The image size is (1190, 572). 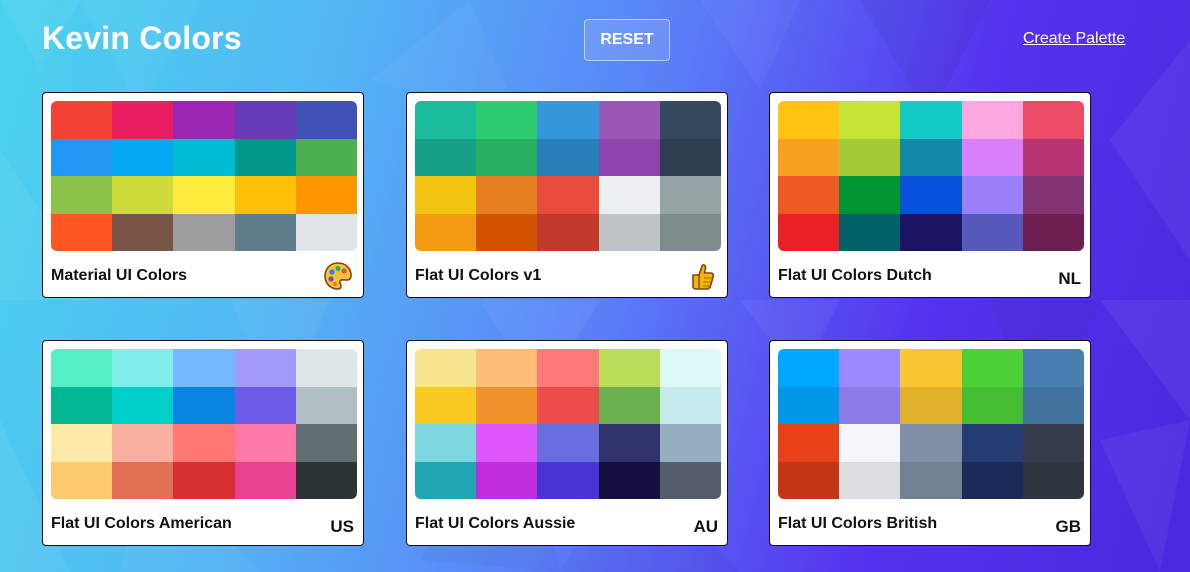 What do you see at coordinates (1068, 526) in the screenshot?
I see `country-code-badge: GB` at bounding box center [1068, 526].